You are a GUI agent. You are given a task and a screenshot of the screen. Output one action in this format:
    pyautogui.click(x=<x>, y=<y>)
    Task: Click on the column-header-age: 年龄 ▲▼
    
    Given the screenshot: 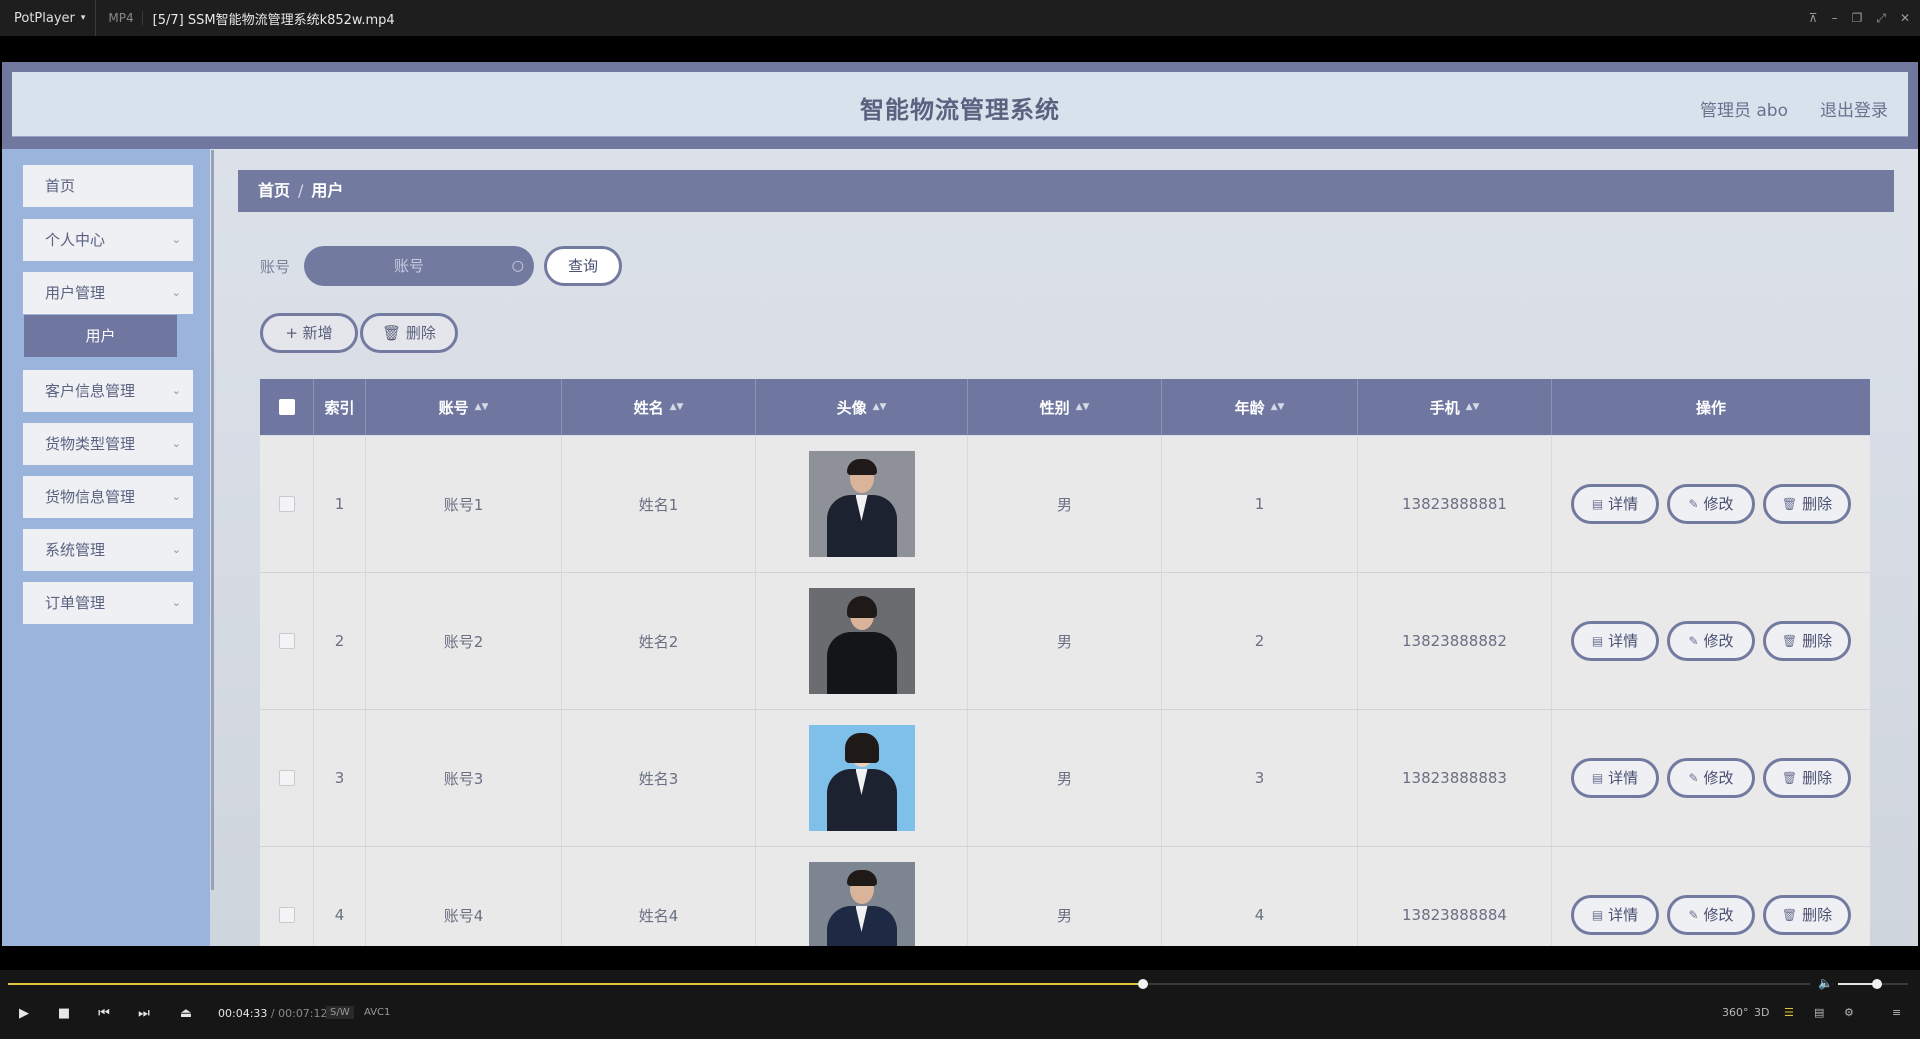 What is the action you would take?
    pyautogui.click(x=1260, y=407)
    